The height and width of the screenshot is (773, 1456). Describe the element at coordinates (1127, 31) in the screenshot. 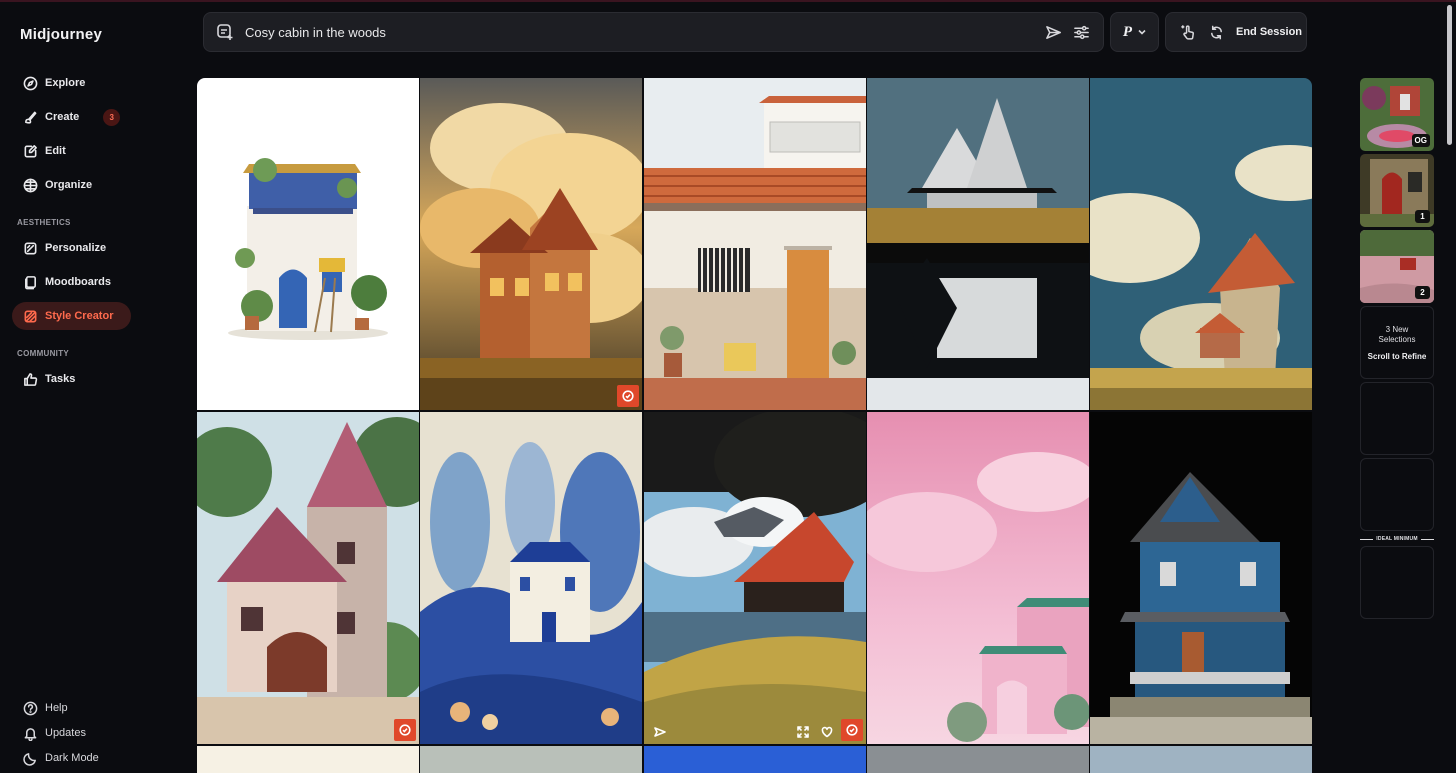

I see `personalize-letter: P` at that location.